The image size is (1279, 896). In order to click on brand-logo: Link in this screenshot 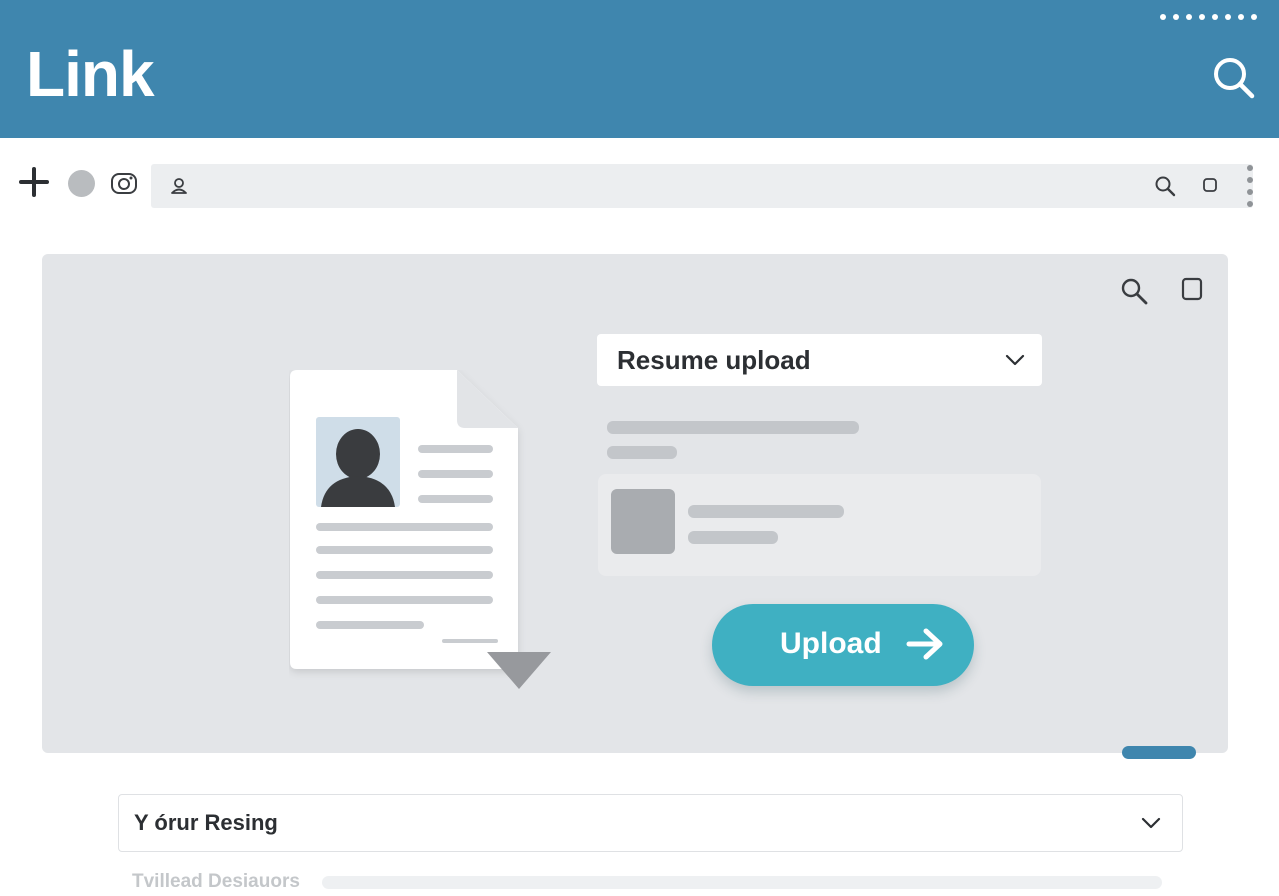, I will do `click(90, 74)`.